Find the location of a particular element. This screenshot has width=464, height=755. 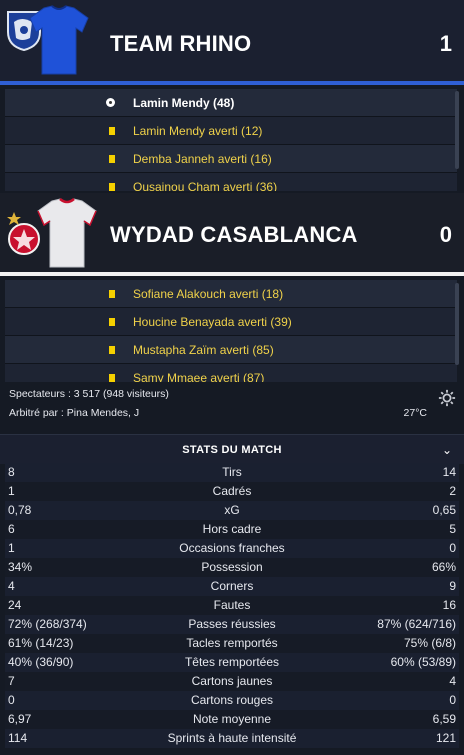

goal-ball-icon is located at coordinates (110, 102).